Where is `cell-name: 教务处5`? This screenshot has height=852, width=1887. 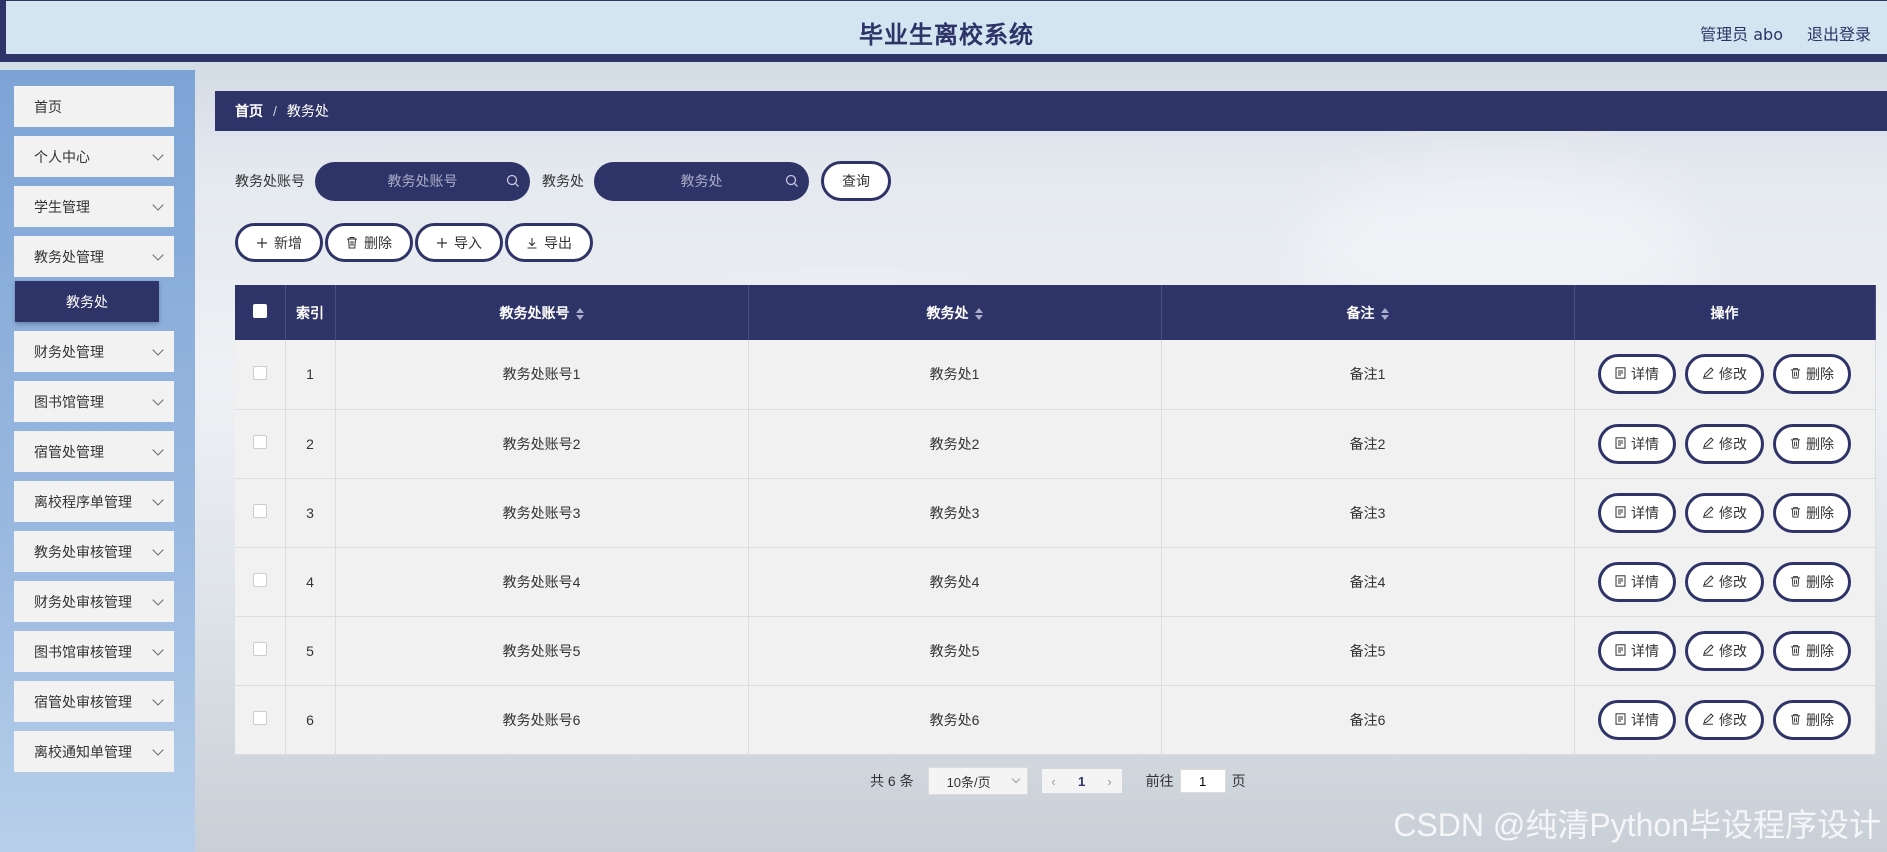 cell-name: 教务处5 is located at coordinates (955, 651).